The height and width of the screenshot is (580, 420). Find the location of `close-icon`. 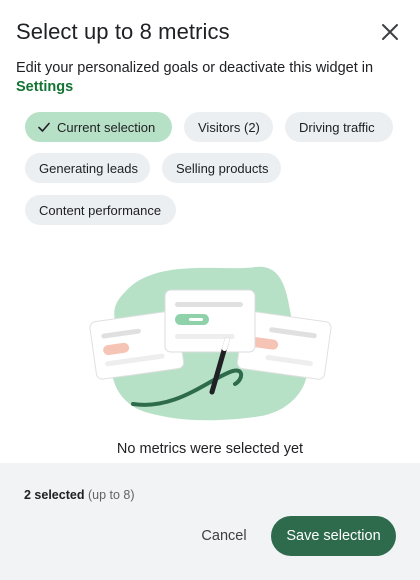

close-icon is located at coordinates (390, 32).